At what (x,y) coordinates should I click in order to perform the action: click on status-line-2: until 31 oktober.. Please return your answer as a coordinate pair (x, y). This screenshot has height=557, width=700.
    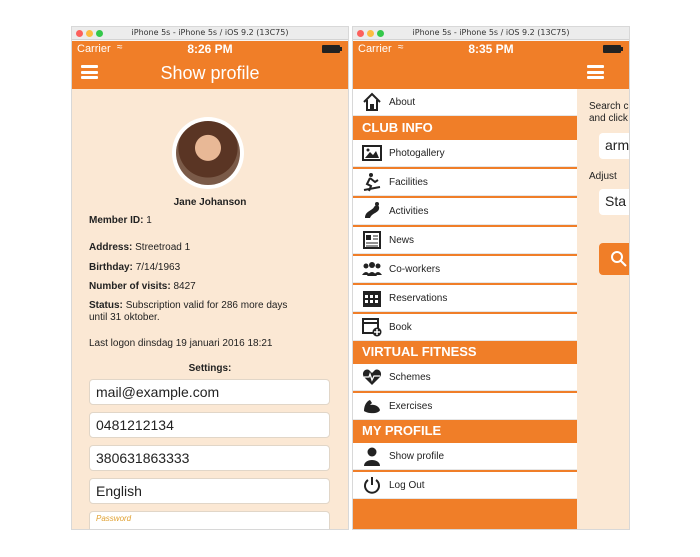
    Looking at the image, I should click on (124, 317).